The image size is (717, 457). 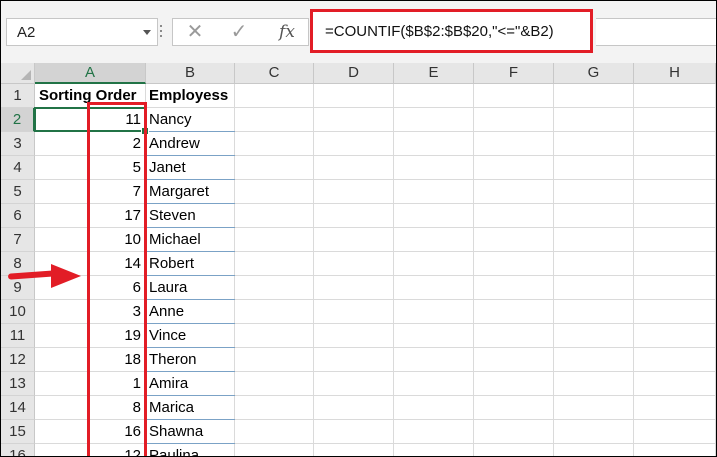 I want to click on row-header-14: 14, so click(x=18, y=408).